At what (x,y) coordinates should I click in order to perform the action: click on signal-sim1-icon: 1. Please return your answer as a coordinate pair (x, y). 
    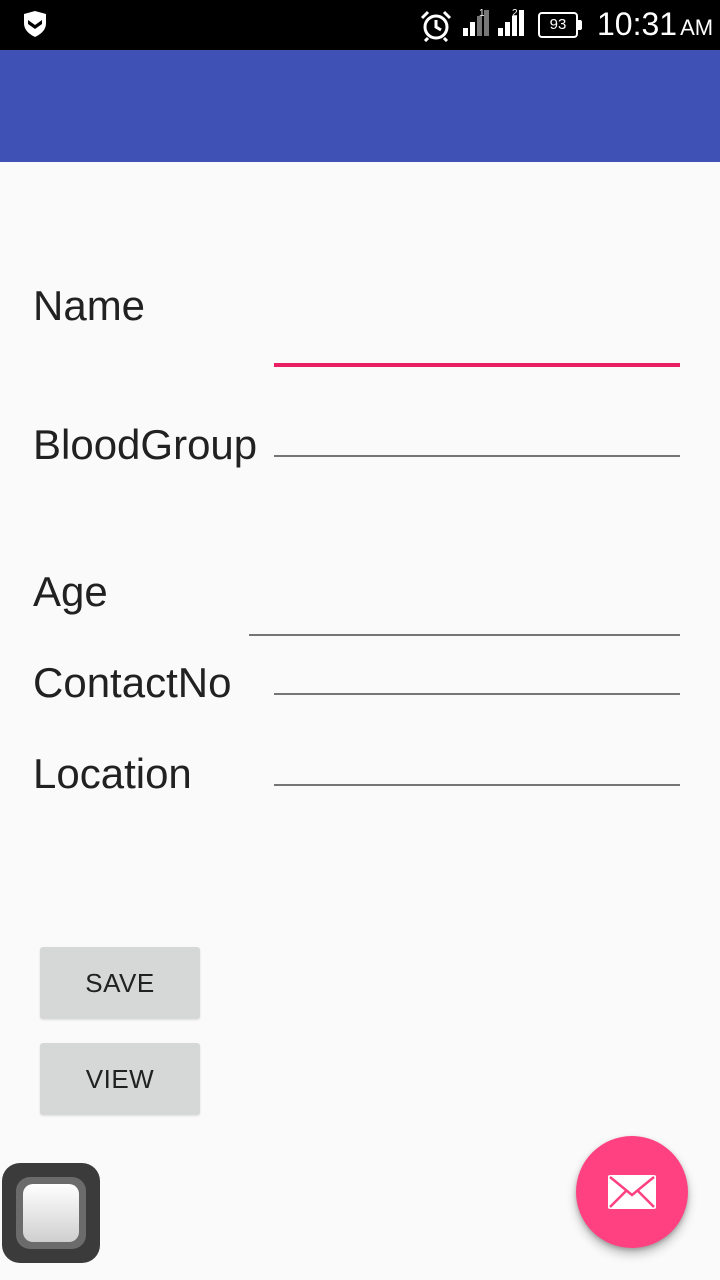
    Looking at the image, I should click on (479, 25).